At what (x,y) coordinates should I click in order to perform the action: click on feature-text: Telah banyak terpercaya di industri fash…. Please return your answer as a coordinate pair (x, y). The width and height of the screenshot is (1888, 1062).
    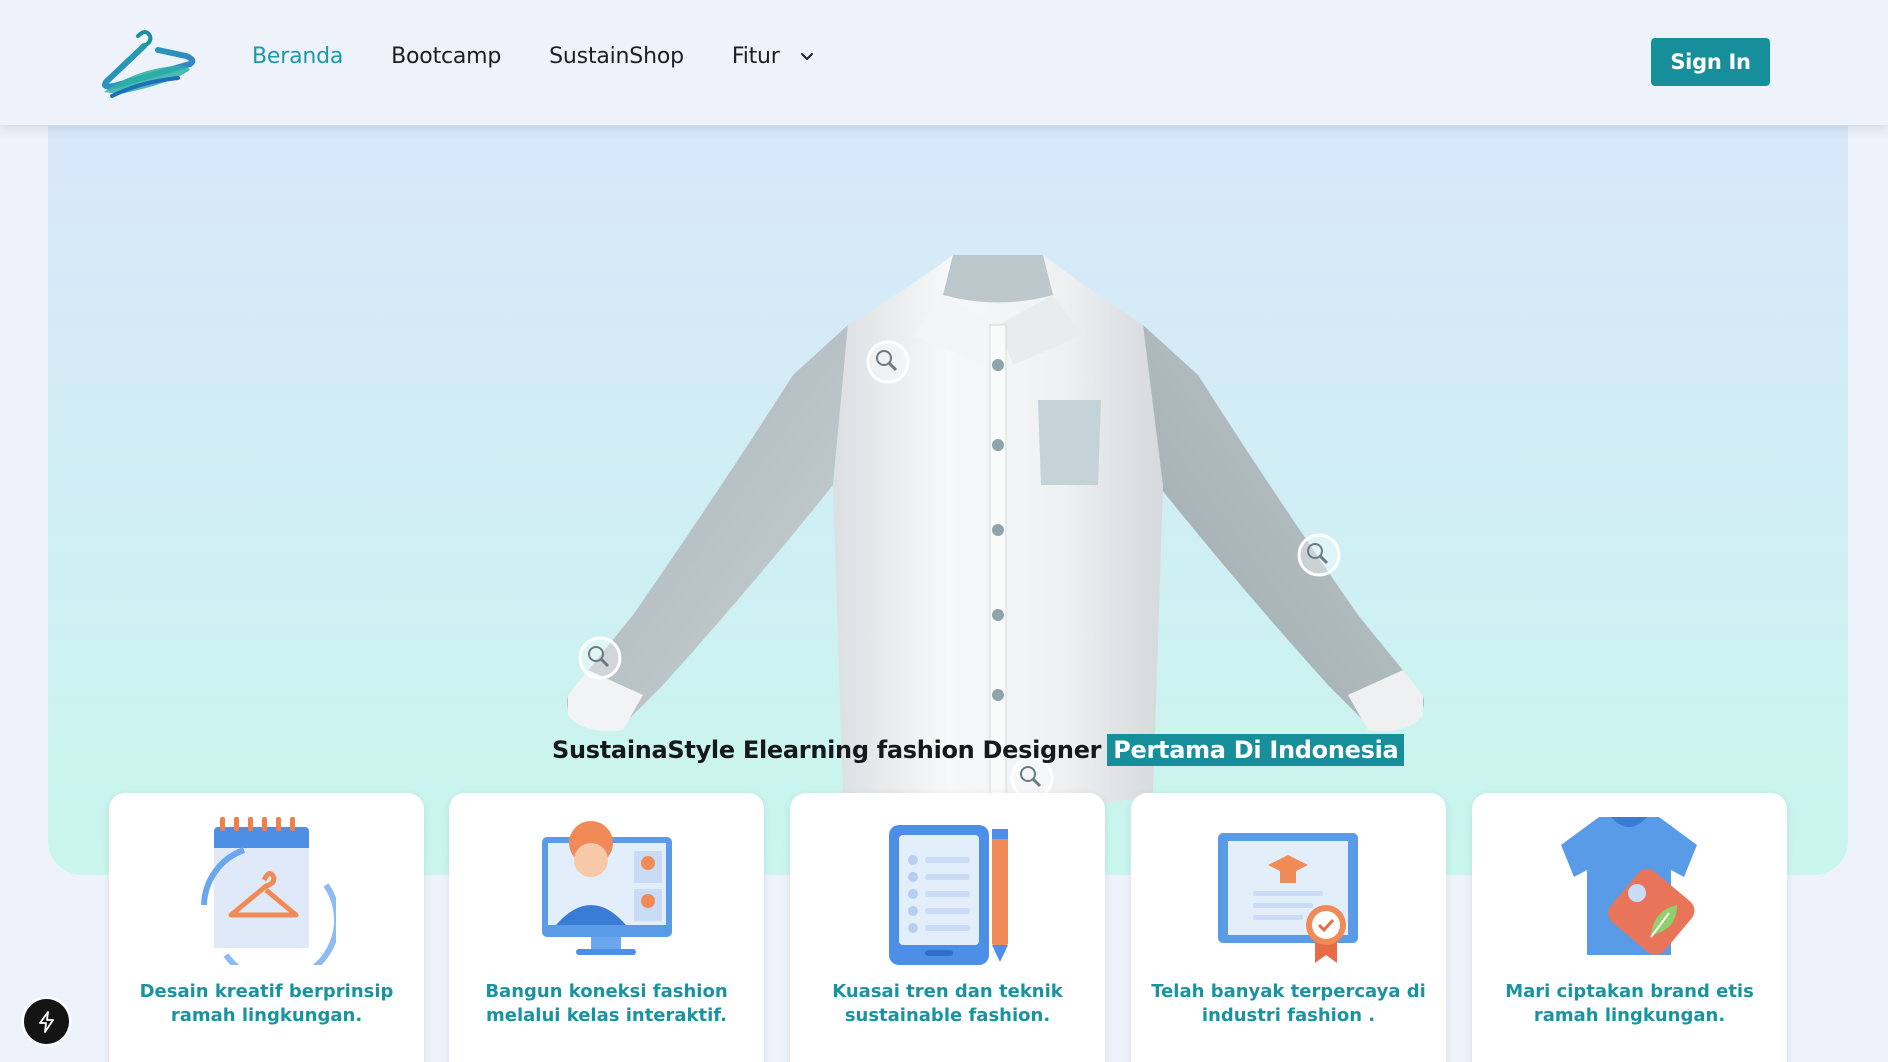
    Looking at the image, I should click on (1288, 1003).